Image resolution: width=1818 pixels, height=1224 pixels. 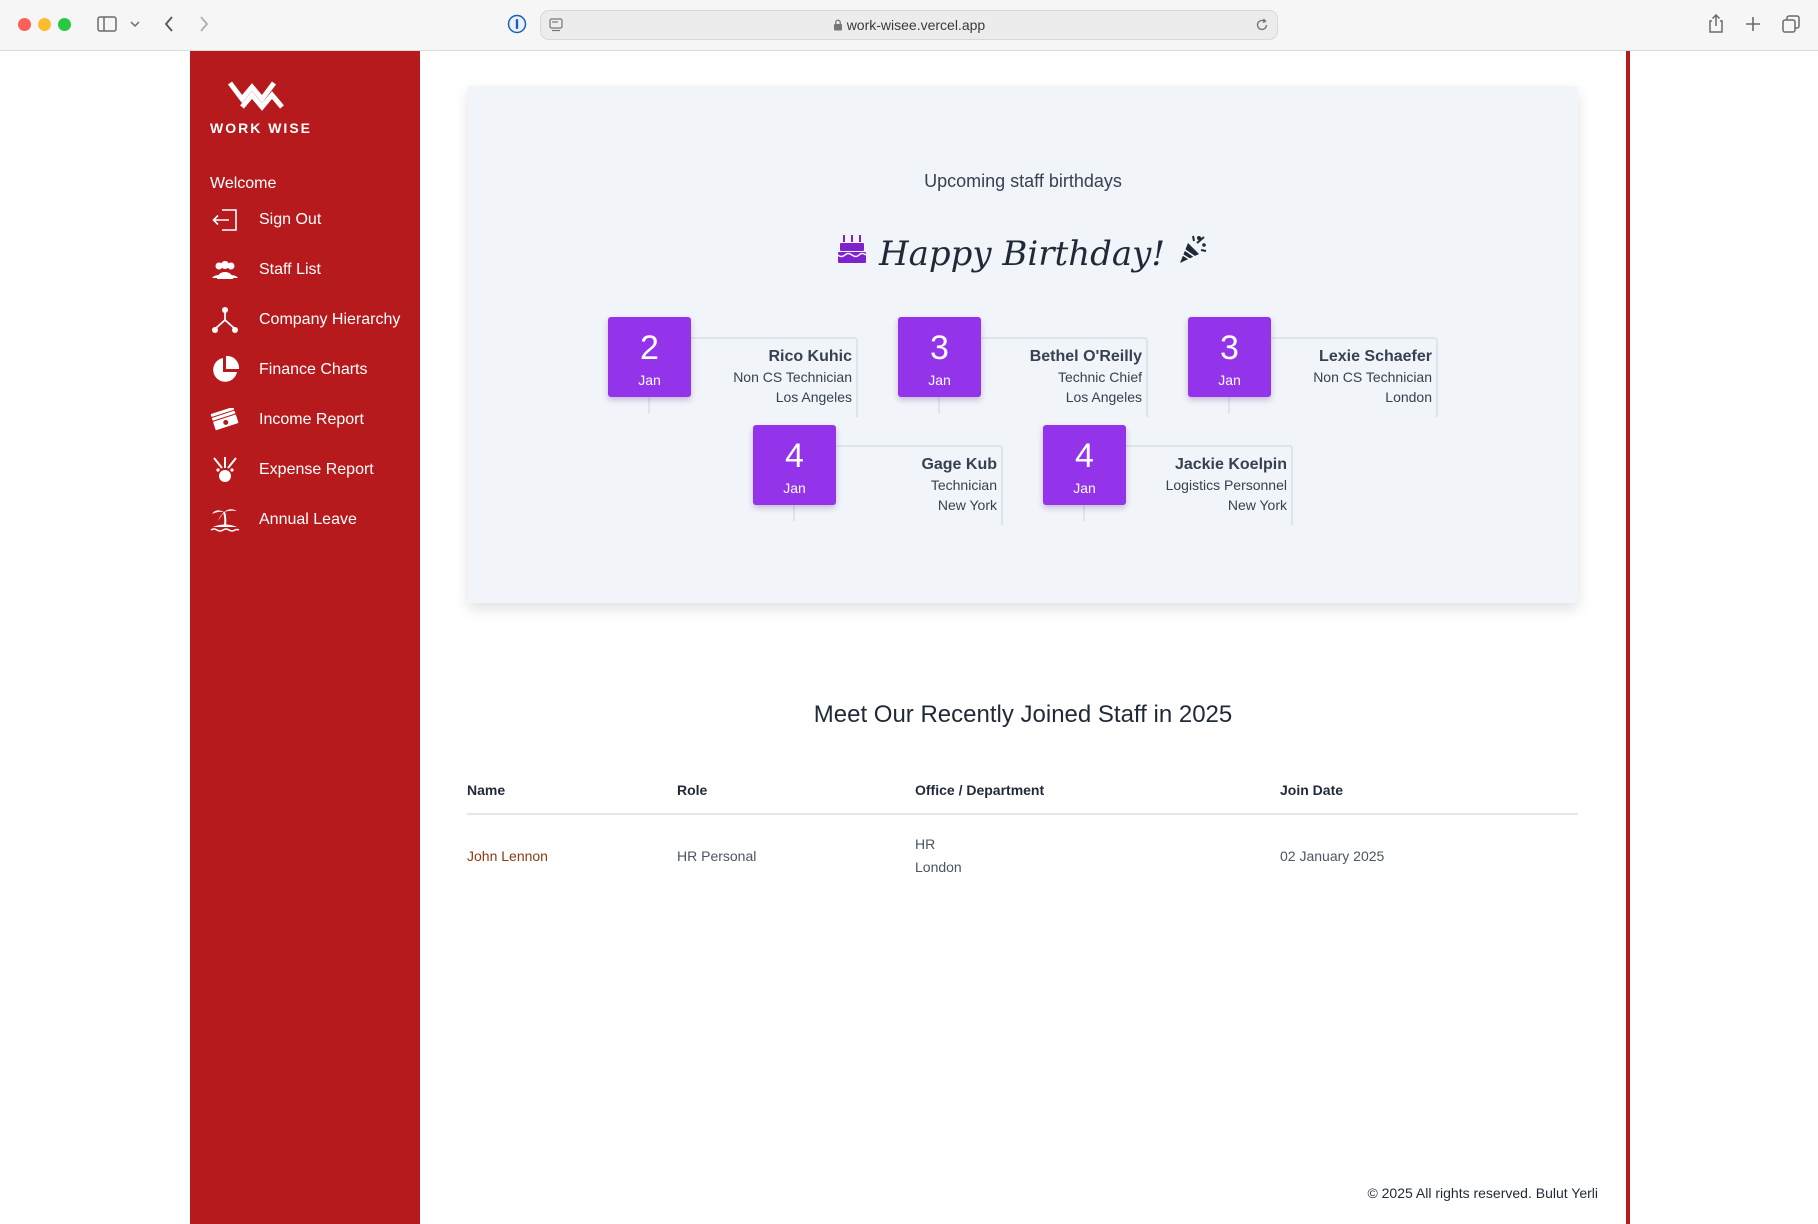 I want to click on sidebar-toggle-icon, so click(x=107, y=24).